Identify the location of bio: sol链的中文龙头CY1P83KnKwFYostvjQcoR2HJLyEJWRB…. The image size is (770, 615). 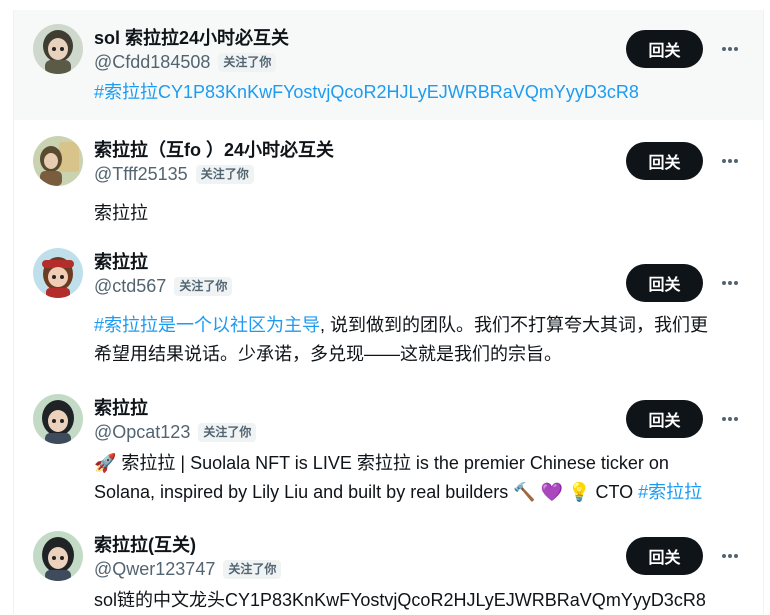
(400, 600).